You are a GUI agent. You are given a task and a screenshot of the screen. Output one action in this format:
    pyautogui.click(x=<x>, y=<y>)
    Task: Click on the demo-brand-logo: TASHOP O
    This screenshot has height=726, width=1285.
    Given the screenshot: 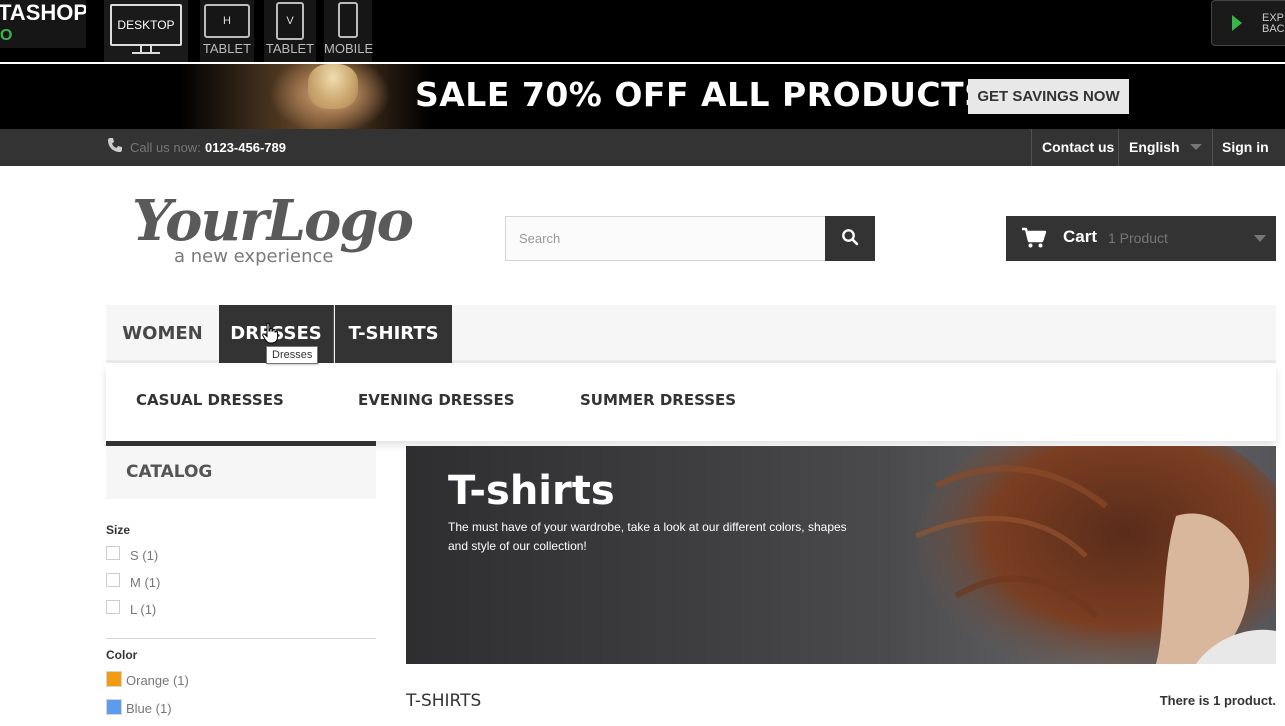 What is the action you would take?
    pyautogui.click(x=43, y=24)
    